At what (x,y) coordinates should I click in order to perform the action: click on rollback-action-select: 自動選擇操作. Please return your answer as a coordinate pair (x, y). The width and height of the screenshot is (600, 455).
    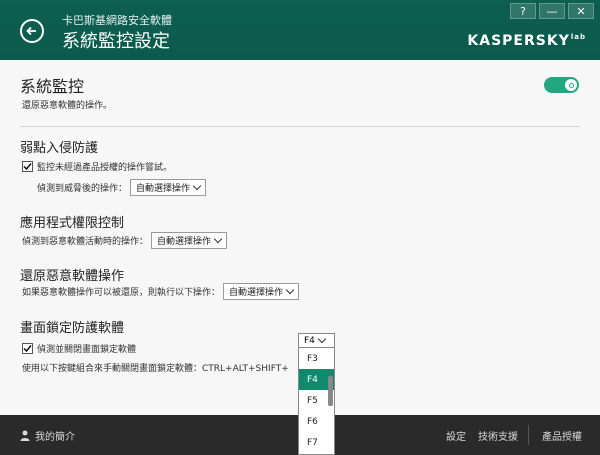
    Looking at the image, I should click on (261, 291).